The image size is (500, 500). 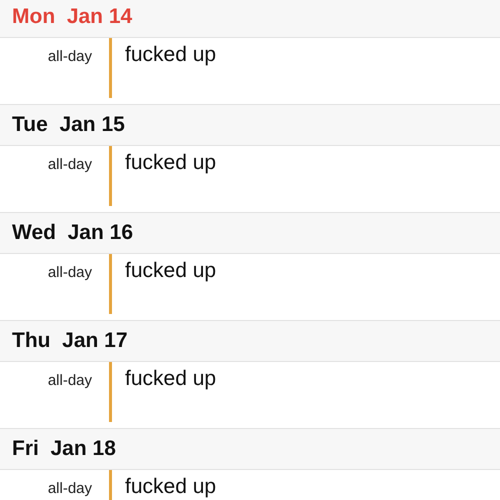 What do you see at coordinates (68, 125) in the screenshot?
I see `day-label: Tue Jan 15` at bounding box center [68, 125].